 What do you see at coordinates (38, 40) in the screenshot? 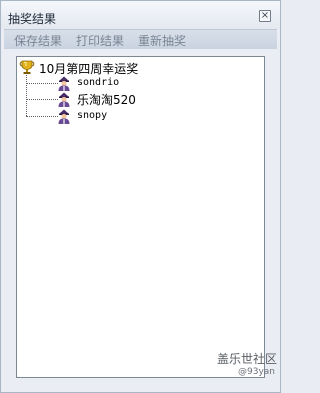
I see `save-results-button: 保存结果` at bounding box center [38, 40].